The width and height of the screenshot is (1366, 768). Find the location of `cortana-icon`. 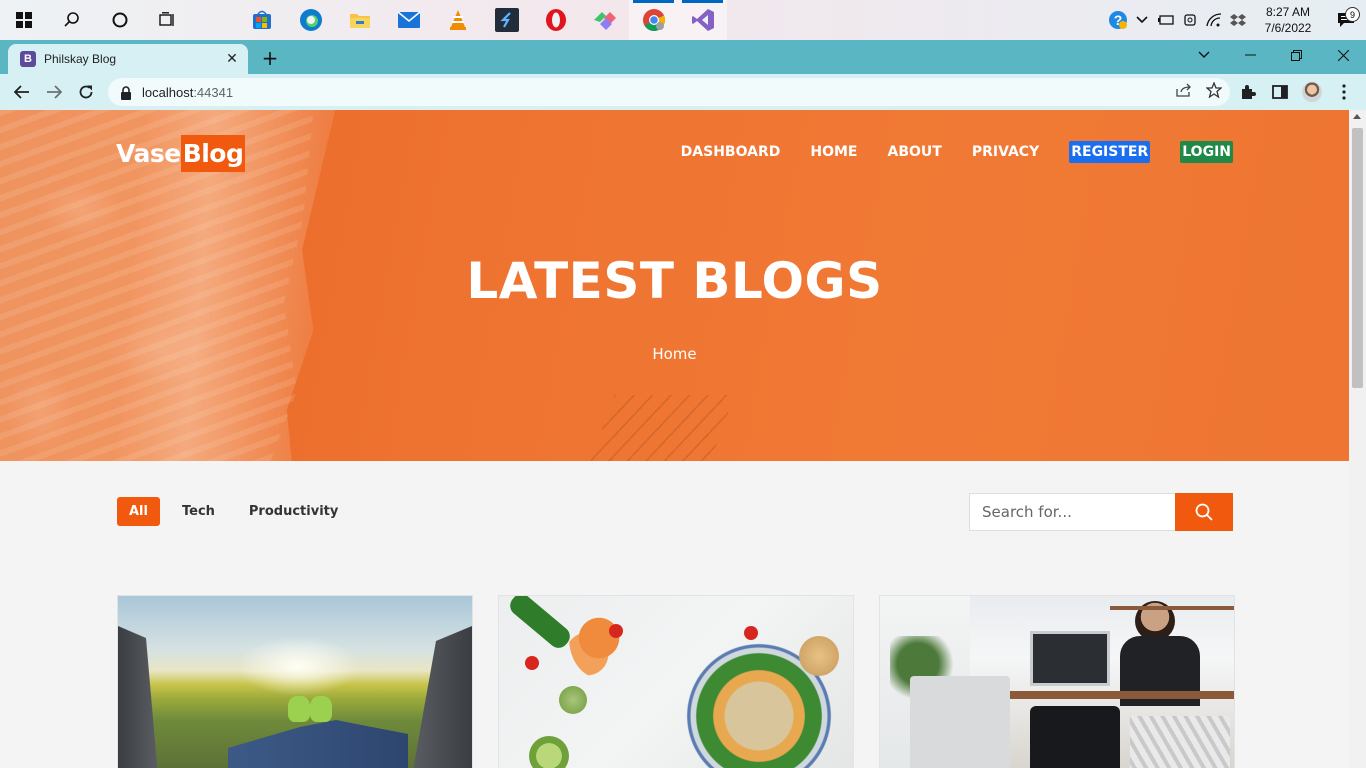

cortana-icon is located at coordinates (120, 20).